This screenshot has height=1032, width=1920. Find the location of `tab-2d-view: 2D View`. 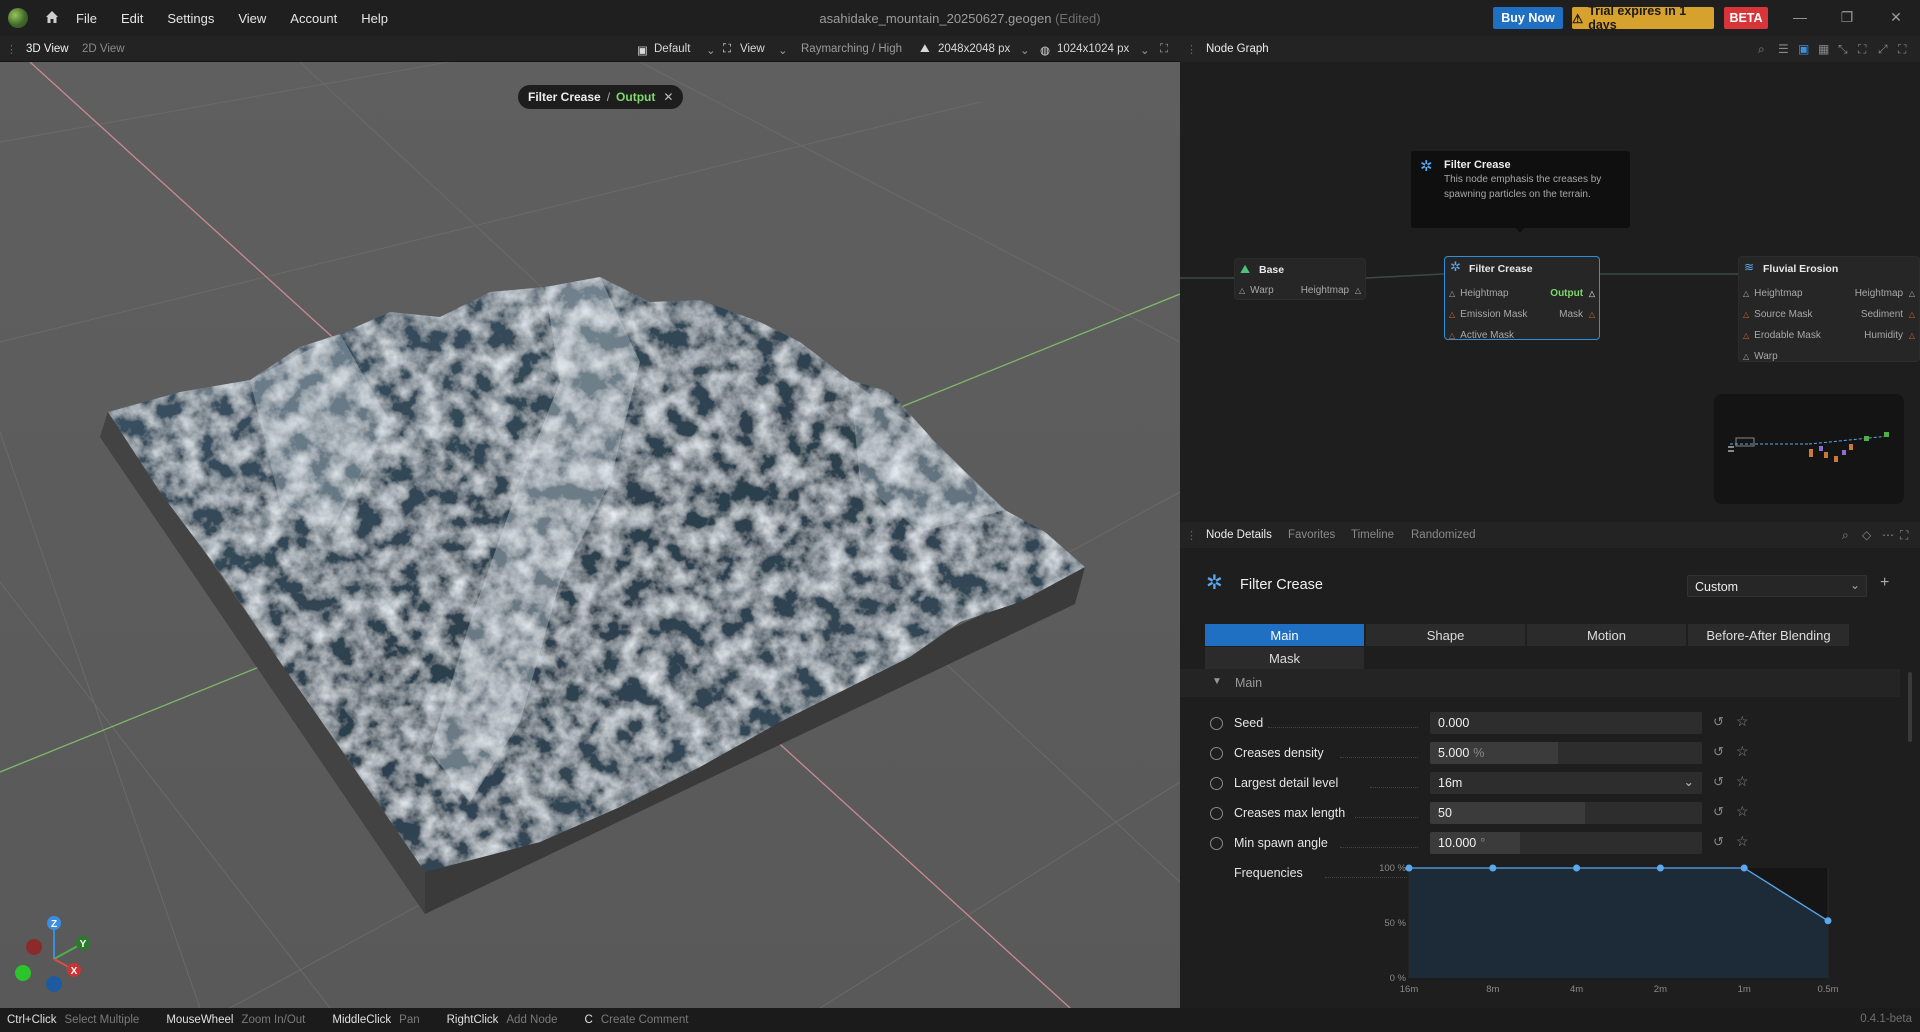

tab-2d-view: 2D View is located at coordinates (103, 49).